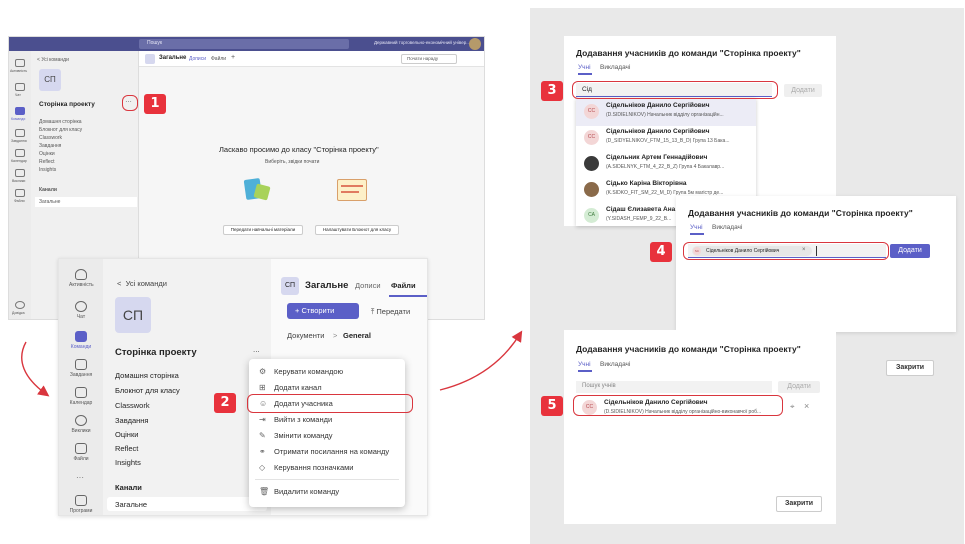 This screenshot has height=544, width=965. Describe the element at coordinates (552, 406) in the screenshot. I see `step-badge-5: 5` at that location.